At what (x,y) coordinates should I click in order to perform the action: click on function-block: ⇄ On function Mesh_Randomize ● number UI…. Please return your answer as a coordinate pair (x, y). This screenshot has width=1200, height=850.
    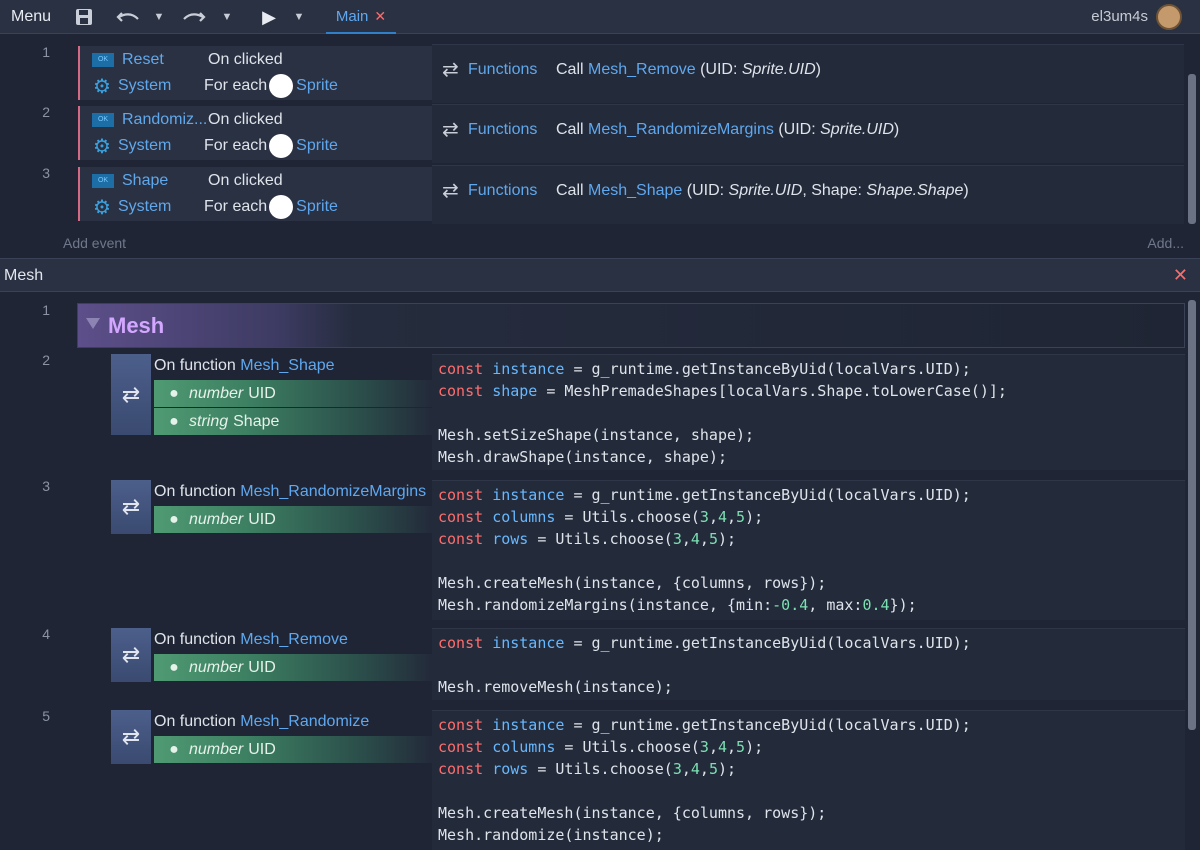
    Looking at the image, I should click on (271, 737).